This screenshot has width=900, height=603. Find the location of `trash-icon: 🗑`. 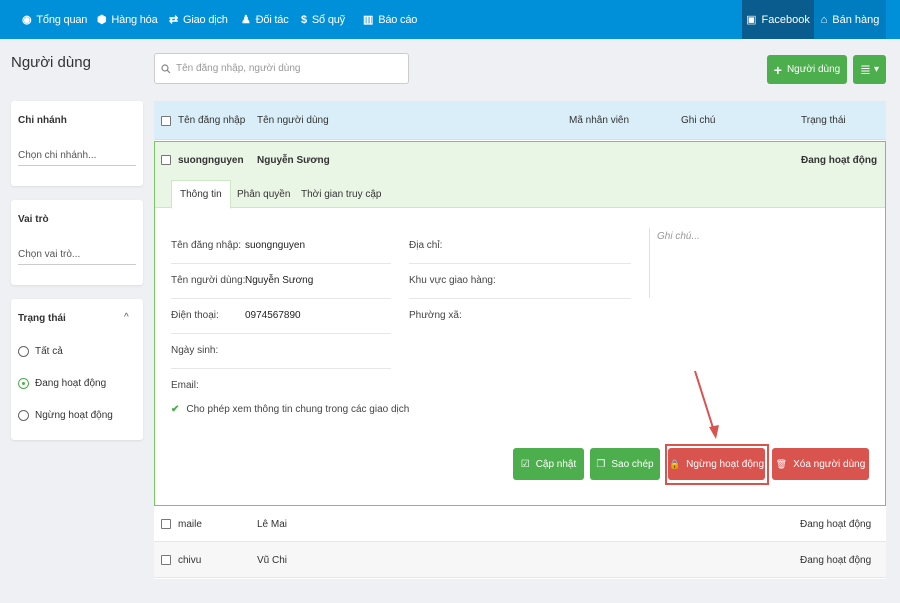

trash-icon: 🗑 is located at coordinates (781, 463).